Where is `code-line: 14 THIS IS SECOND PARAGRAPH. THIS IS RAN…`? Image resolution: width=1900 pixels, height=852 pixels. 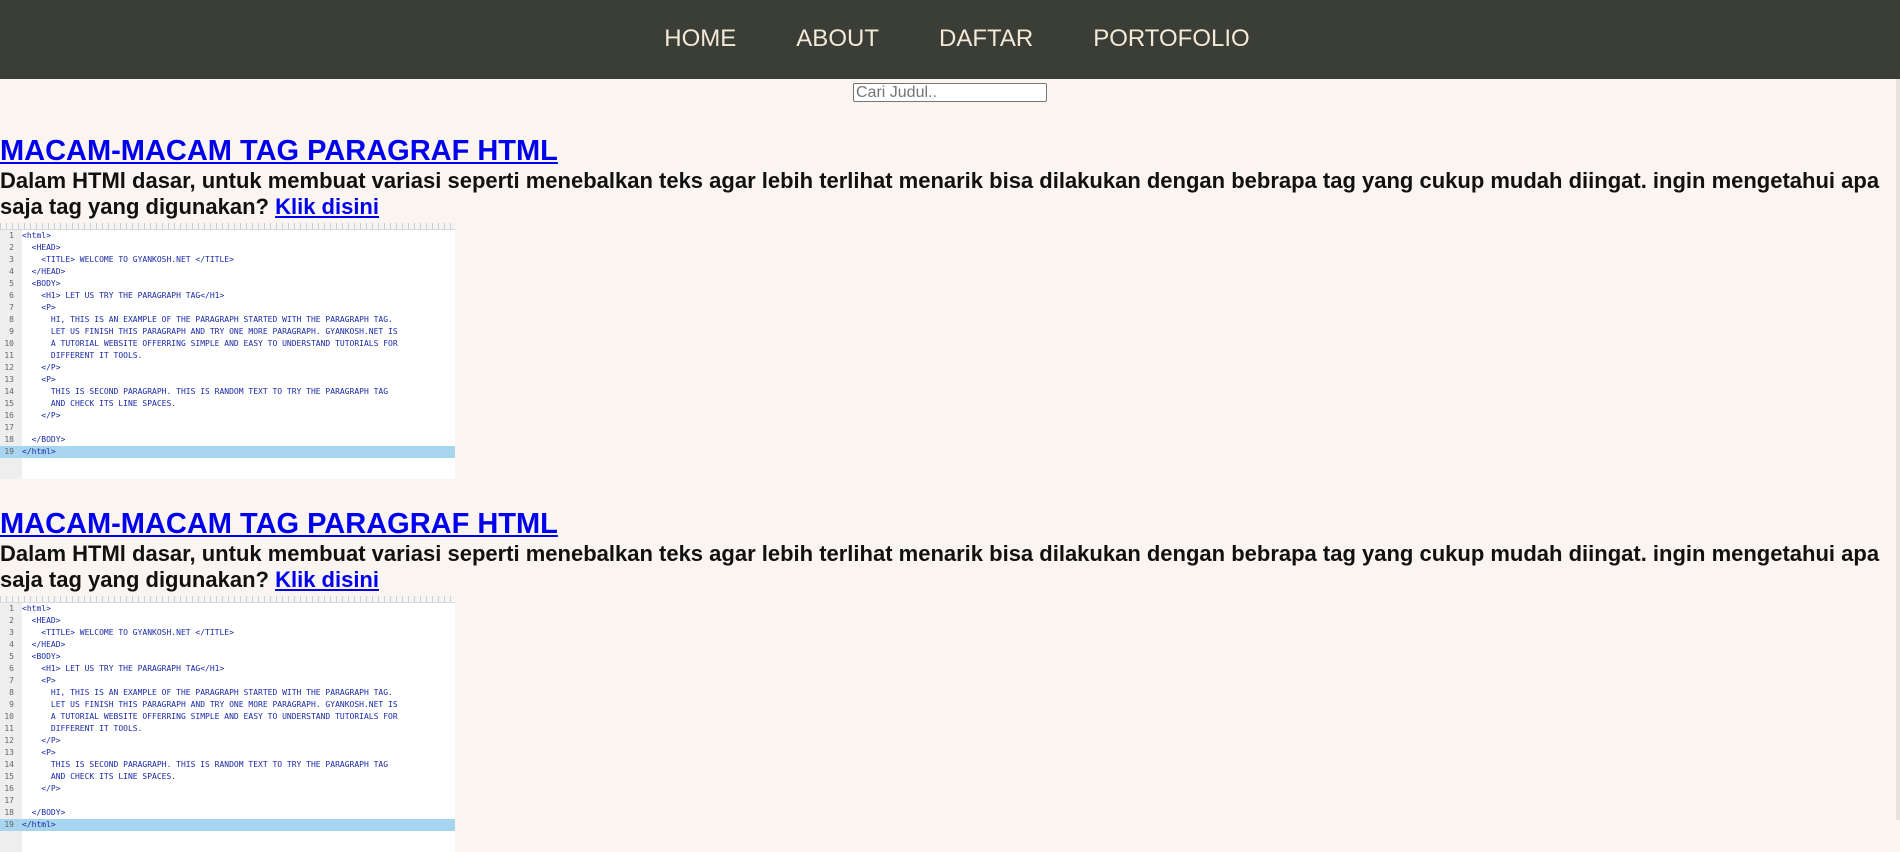
code-line: 14 THIS IS SECOND PARAGRAPH. THIS IS RAN… is located at coordinates (227, 392).